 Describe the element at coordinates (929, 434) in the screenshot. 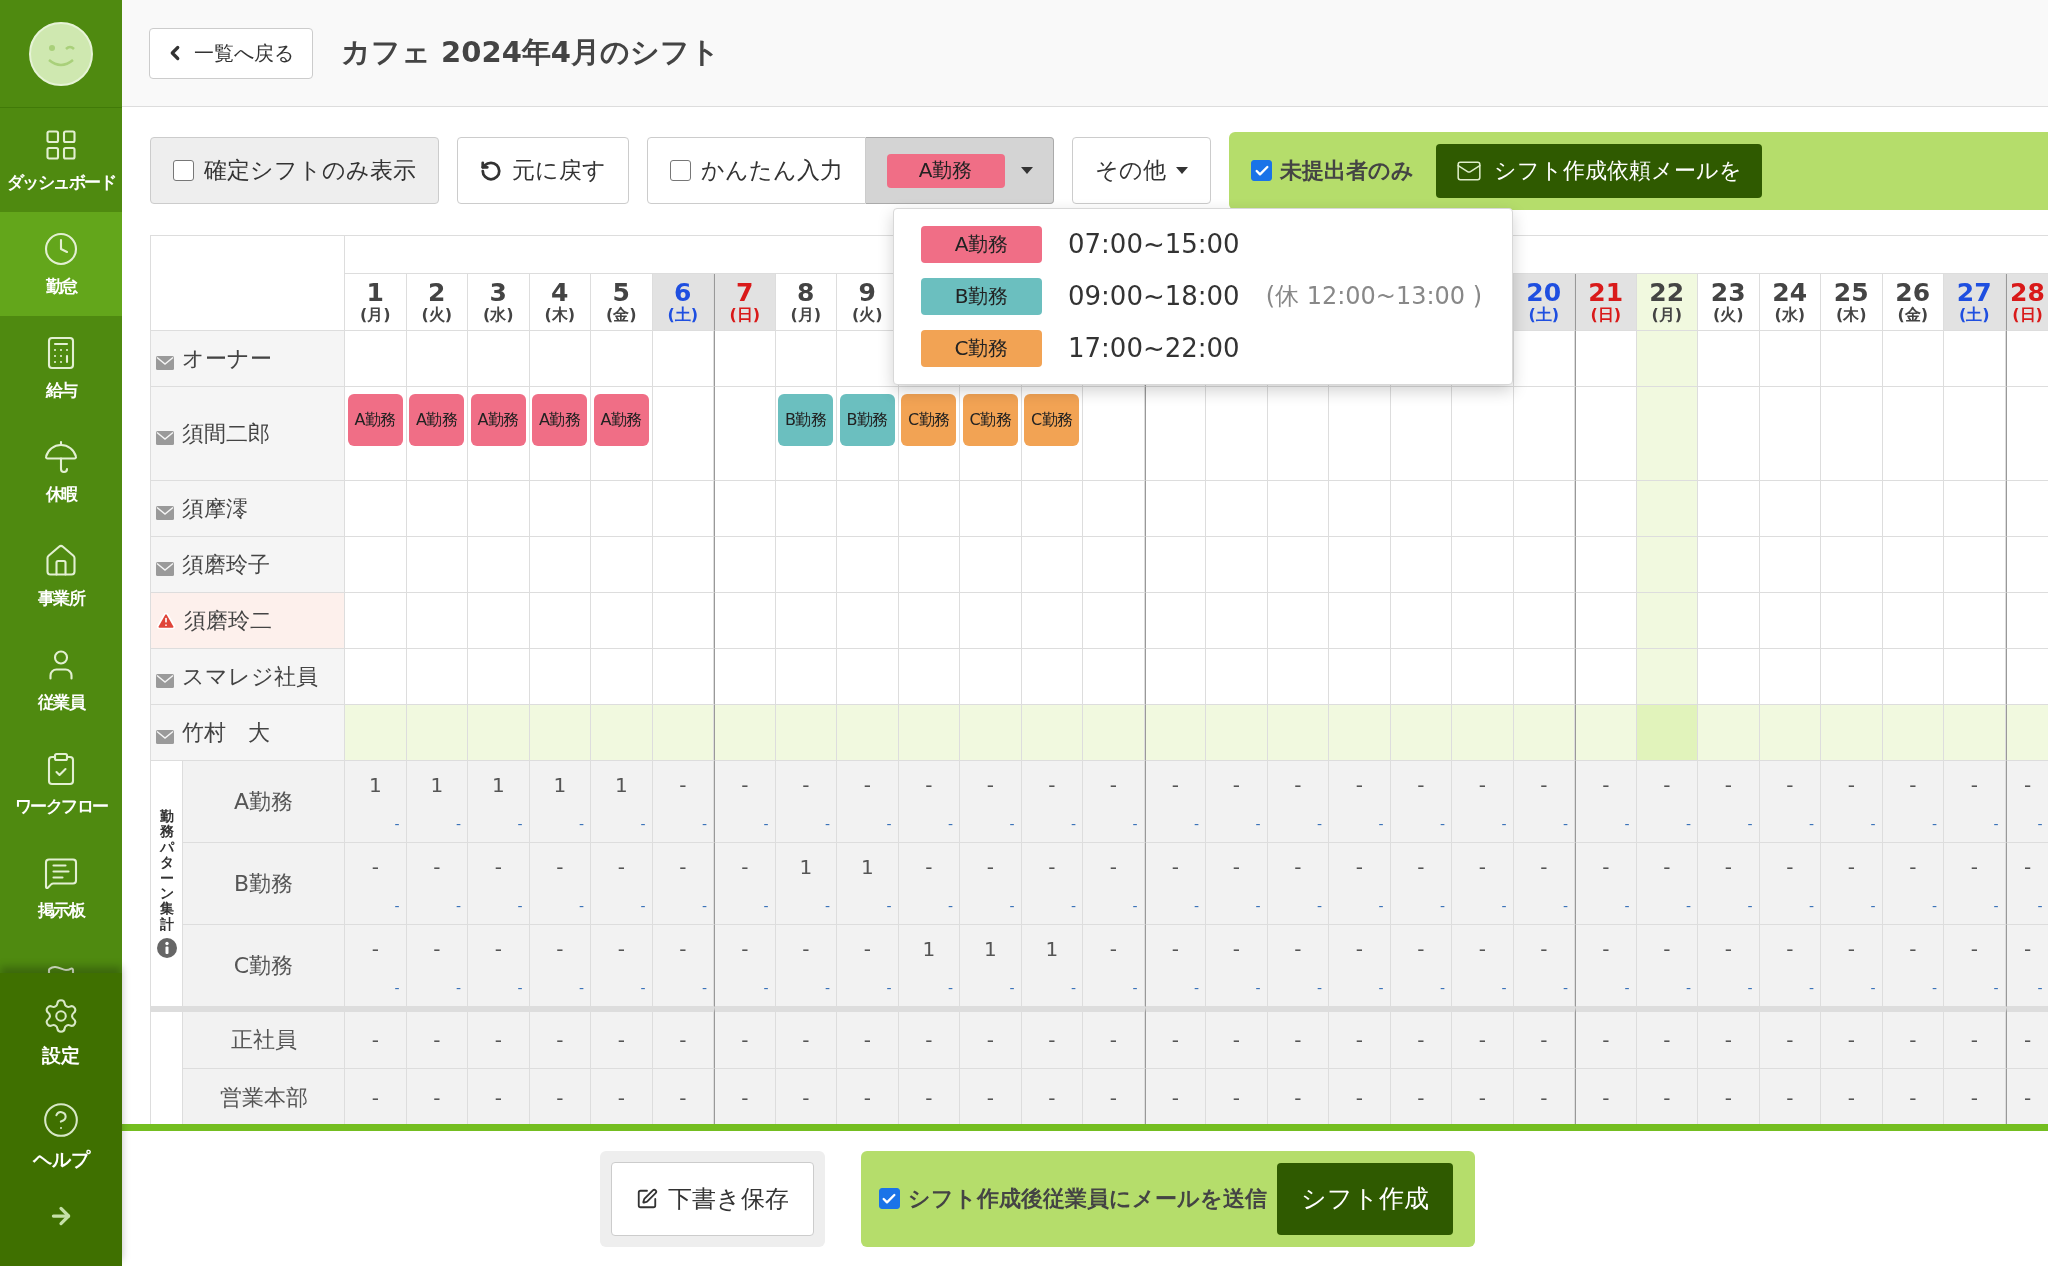

I see `table-cell: C勤務` at that location.